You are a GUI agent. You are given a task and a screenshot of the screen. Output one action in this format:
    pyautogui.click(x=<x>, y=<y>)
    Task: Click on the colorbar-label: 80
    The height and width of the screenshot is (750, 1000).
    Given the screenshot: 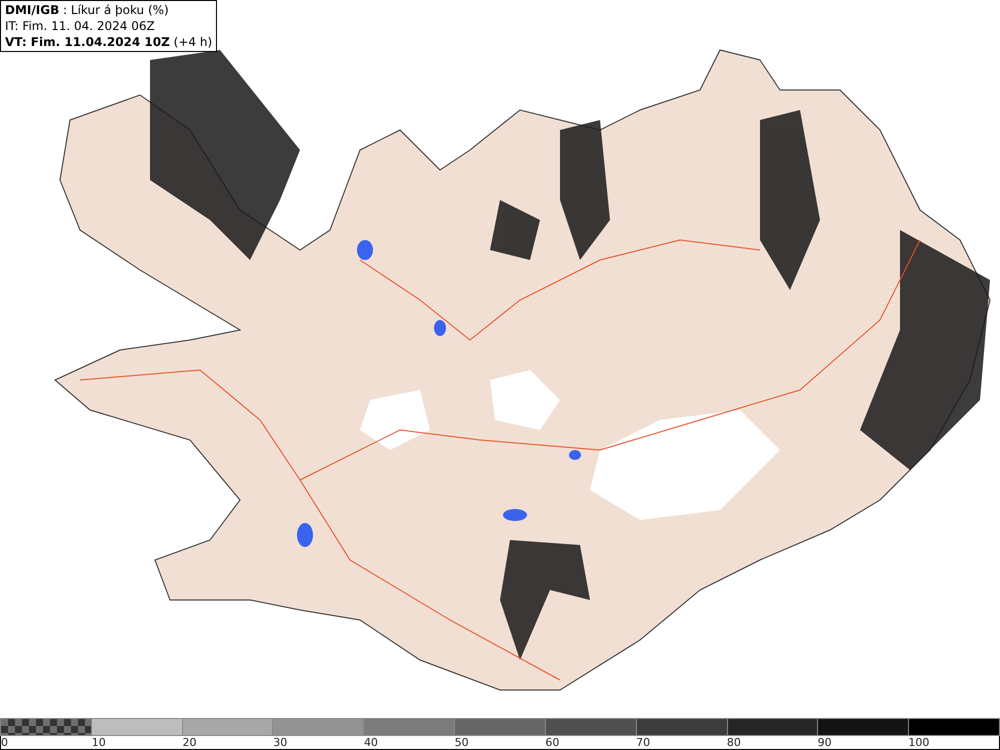 What is the action you would take?
    pyautogui.click(x=733, y=742)
    